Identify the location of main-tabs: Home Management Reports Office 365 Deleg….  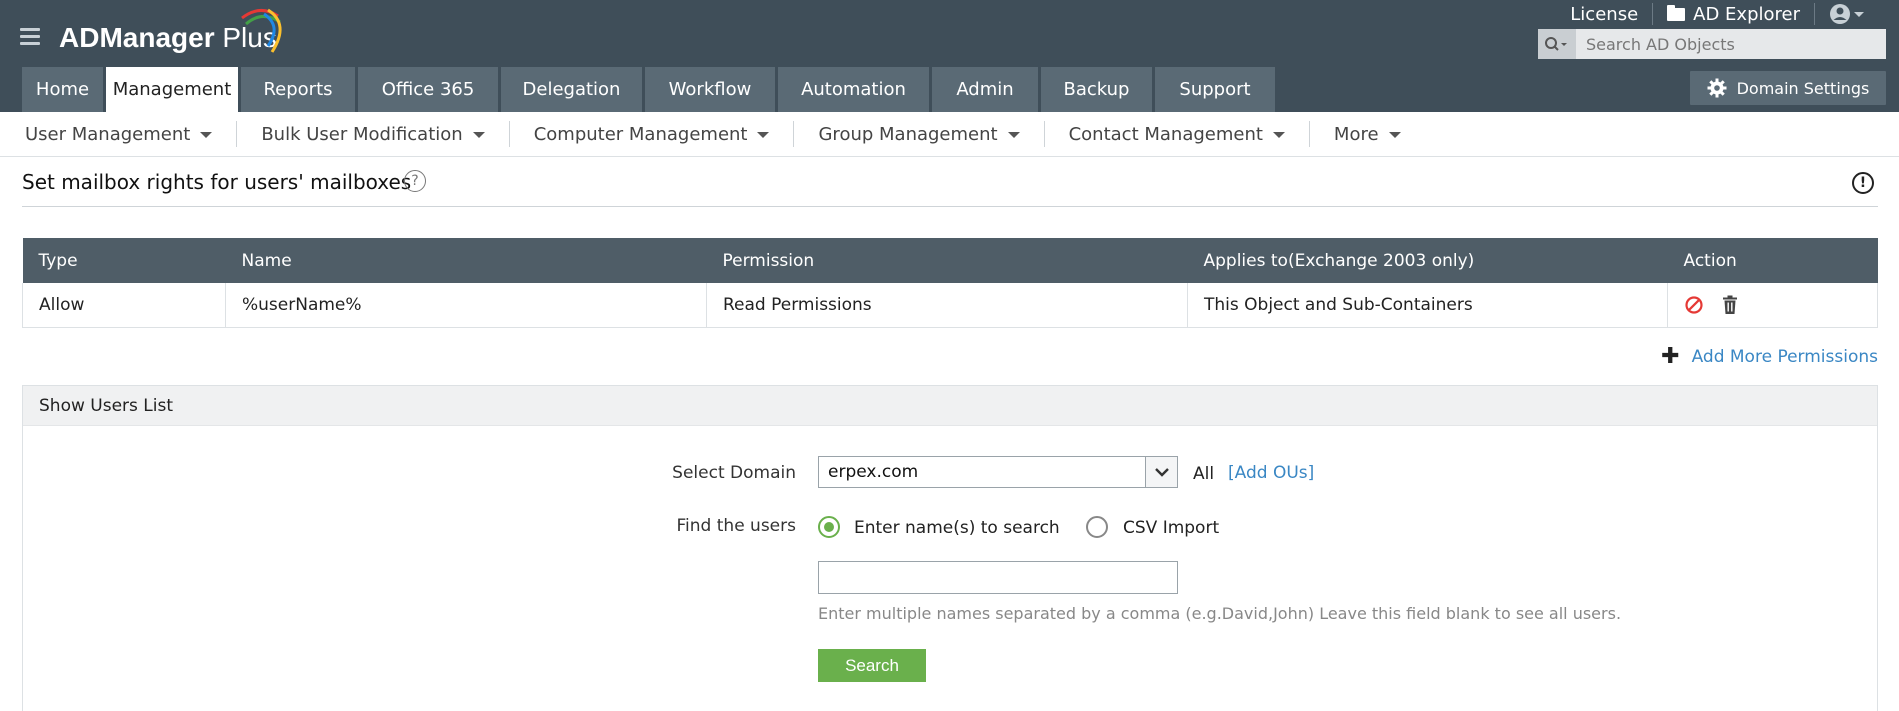
(650, 89).